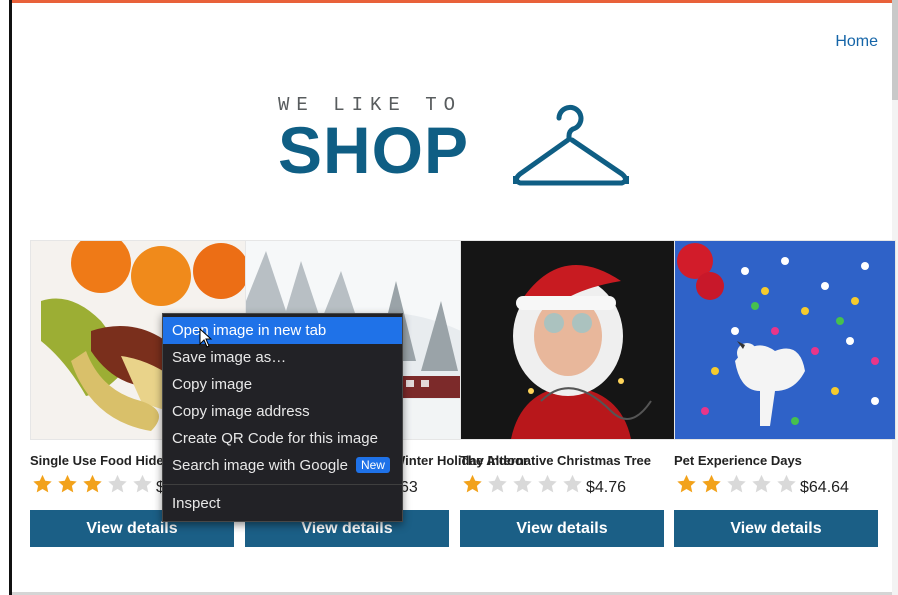 The width and height of the screenshot is (898, 595). Describe the element at coordinates (895, 50) in the screenshot. I see `scrollbar-thumb` at that location.